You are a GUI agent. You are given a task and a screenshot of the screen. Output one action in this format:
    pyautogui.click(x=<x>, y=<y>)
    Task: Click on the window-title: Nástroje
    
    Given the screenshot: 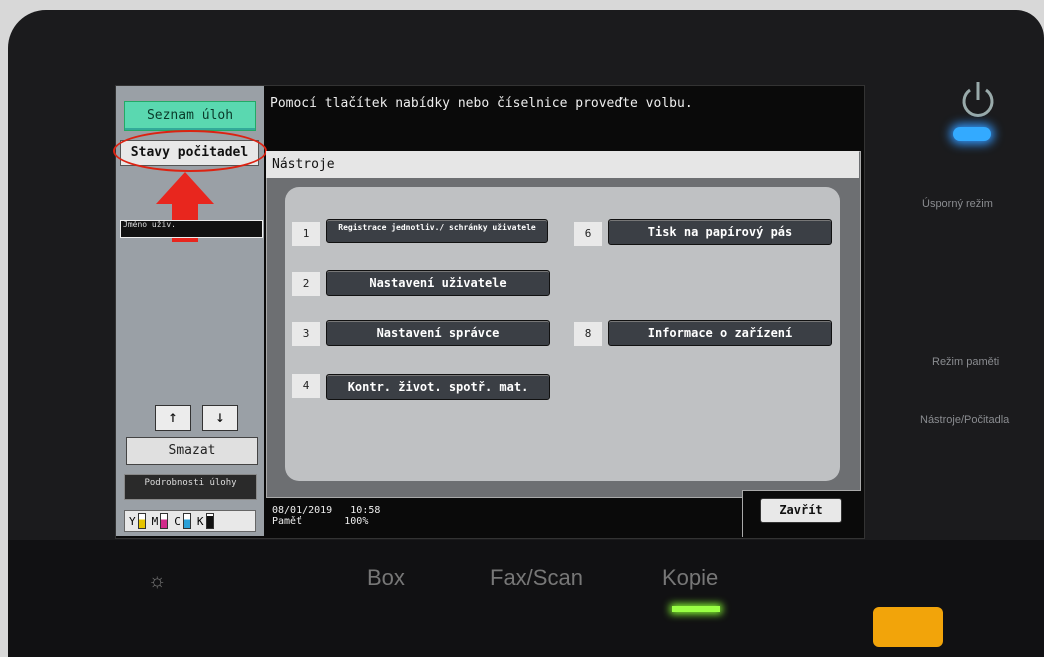 What is the action you would take?
    pyautogui.click(x=562, y=164)
    